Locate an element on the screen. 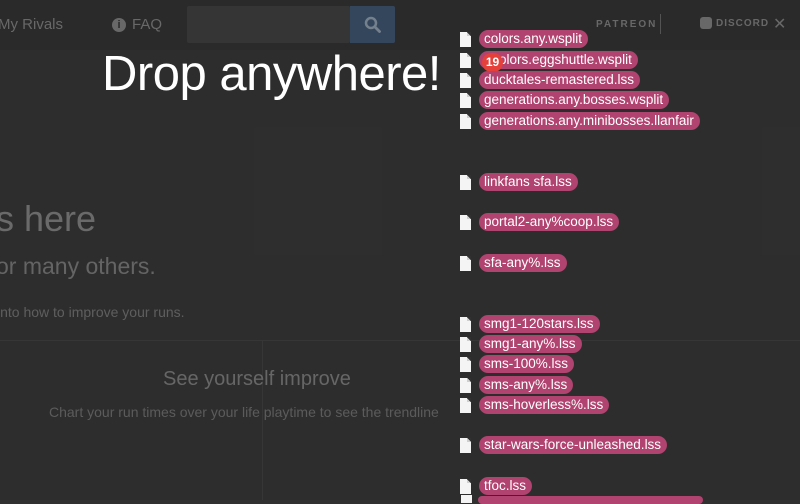 The width and height of the screenshot is (800, 504). dragged-file: smg1-120stars.lss is located at coordinates (530, 324).